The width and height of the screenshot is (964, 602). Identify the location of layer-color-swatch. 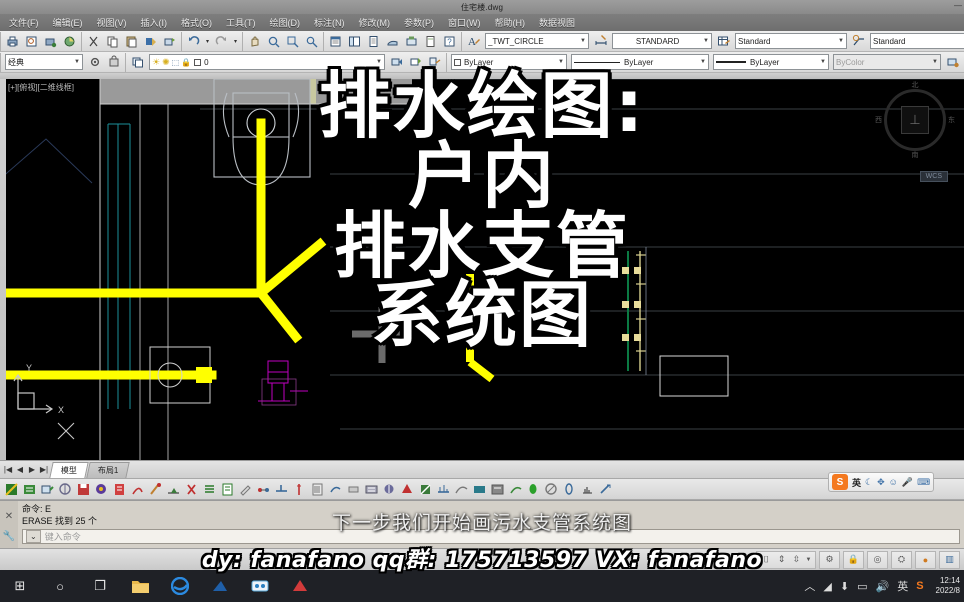
(198, 62).